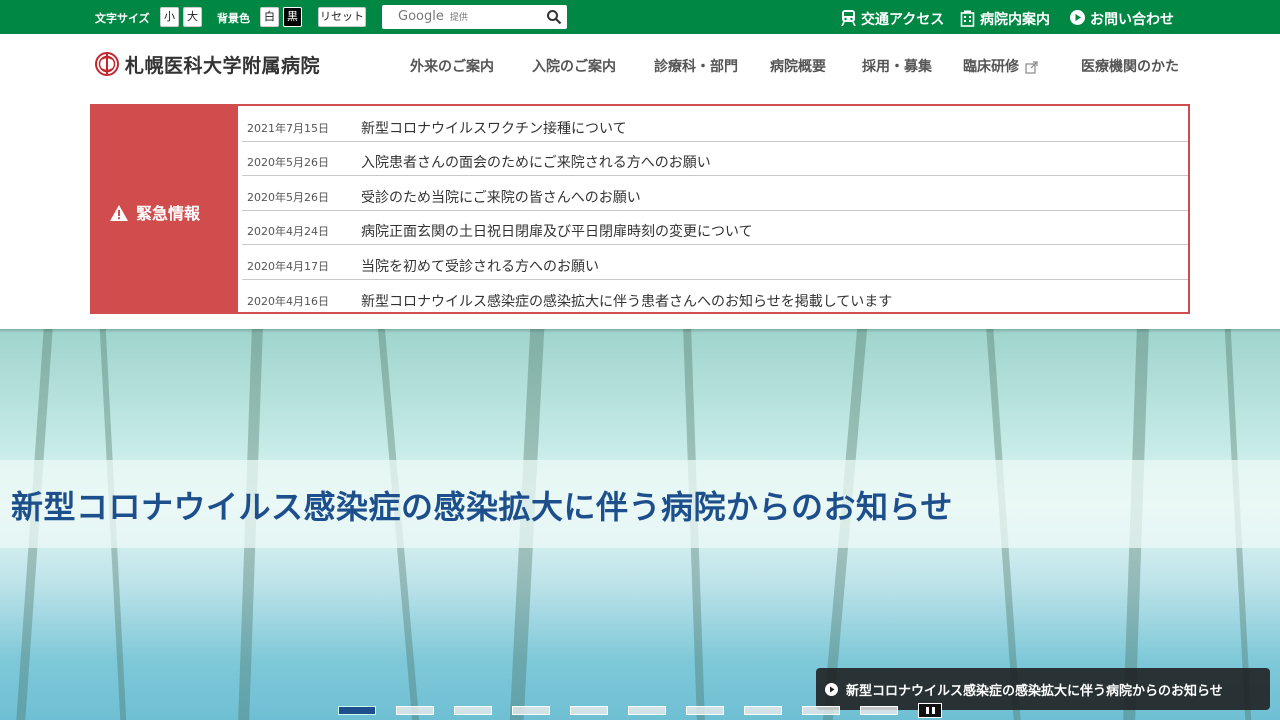  I want to click on emergency-header: 緊急情報, so click(165, 209).